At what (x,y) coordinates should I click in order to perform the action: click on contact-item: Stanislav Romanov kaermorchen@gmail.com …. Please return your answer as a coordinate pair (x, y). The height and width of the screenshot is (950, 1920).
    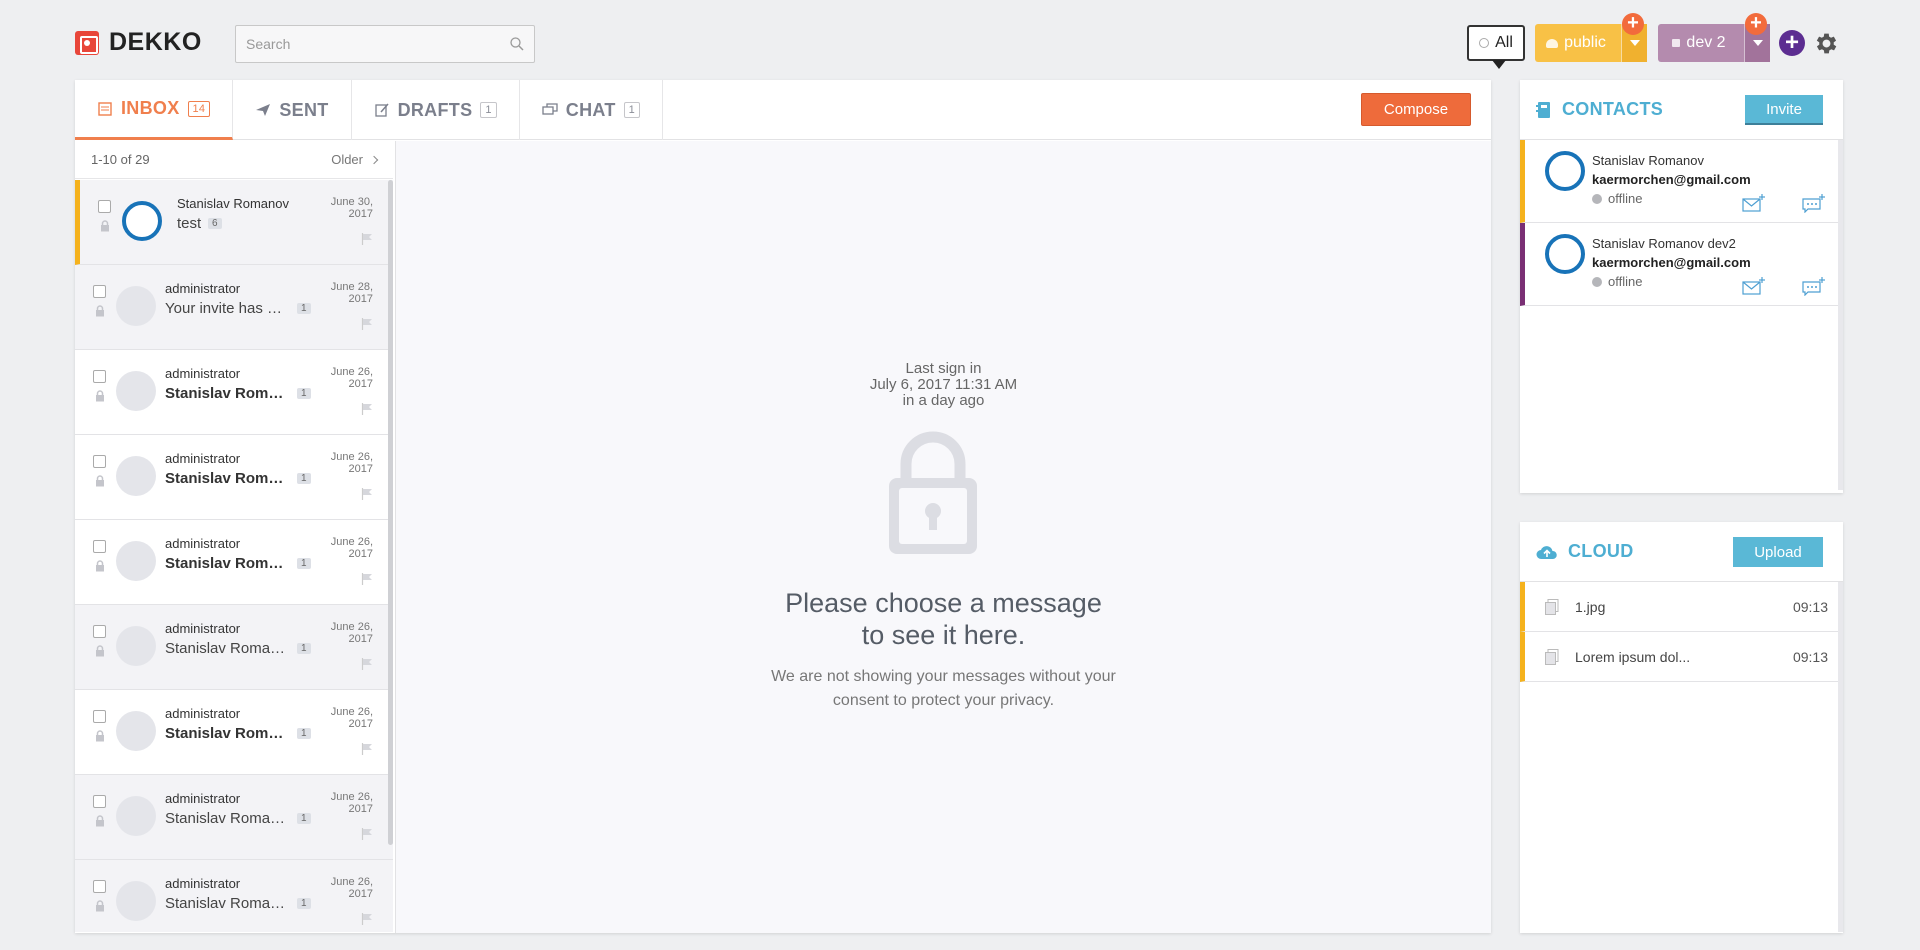
    Looking at the image, I should click on (1681, 181).